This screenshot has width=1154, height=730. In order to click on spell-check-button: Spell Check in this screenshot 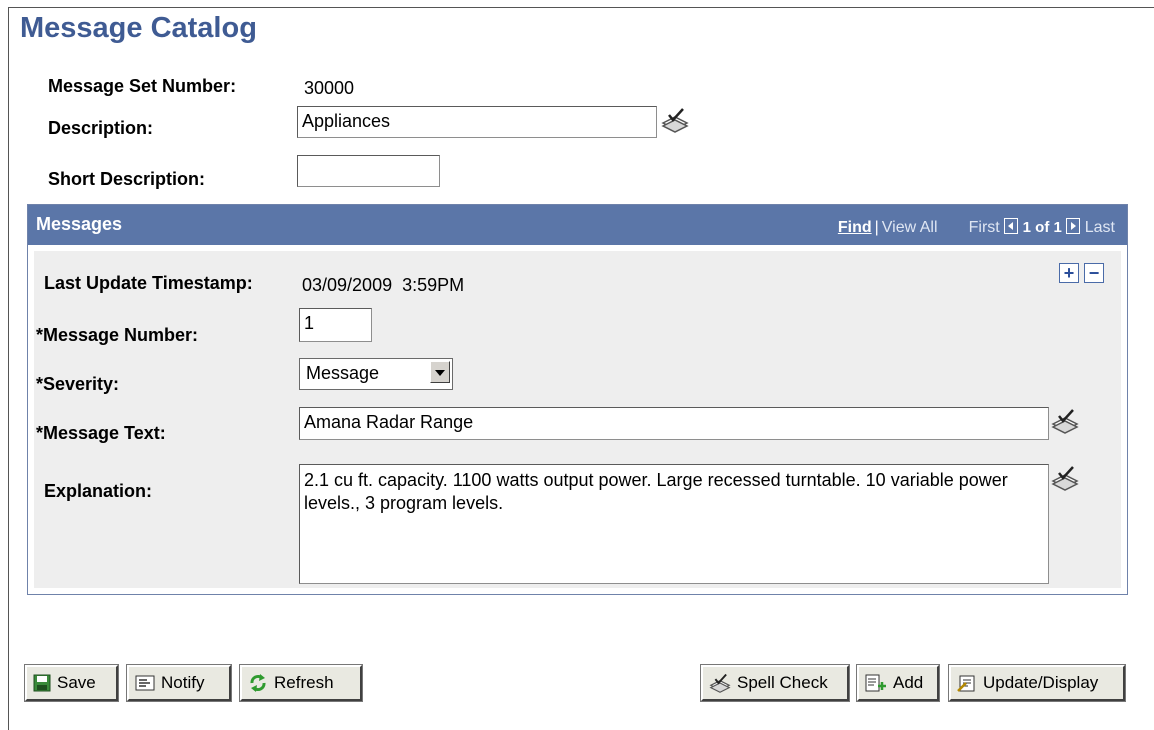, I will do `click(775, 683)`.